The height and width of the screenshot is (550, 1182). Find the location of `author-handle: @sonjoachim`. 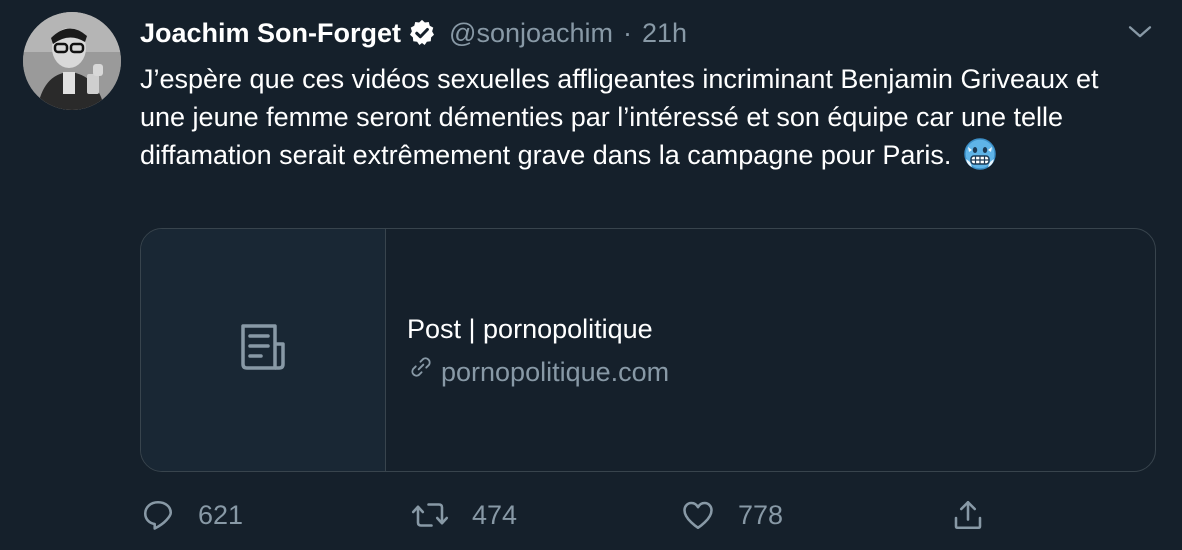

author-handle: @sonjoachim is located at coordinates (531, 33).